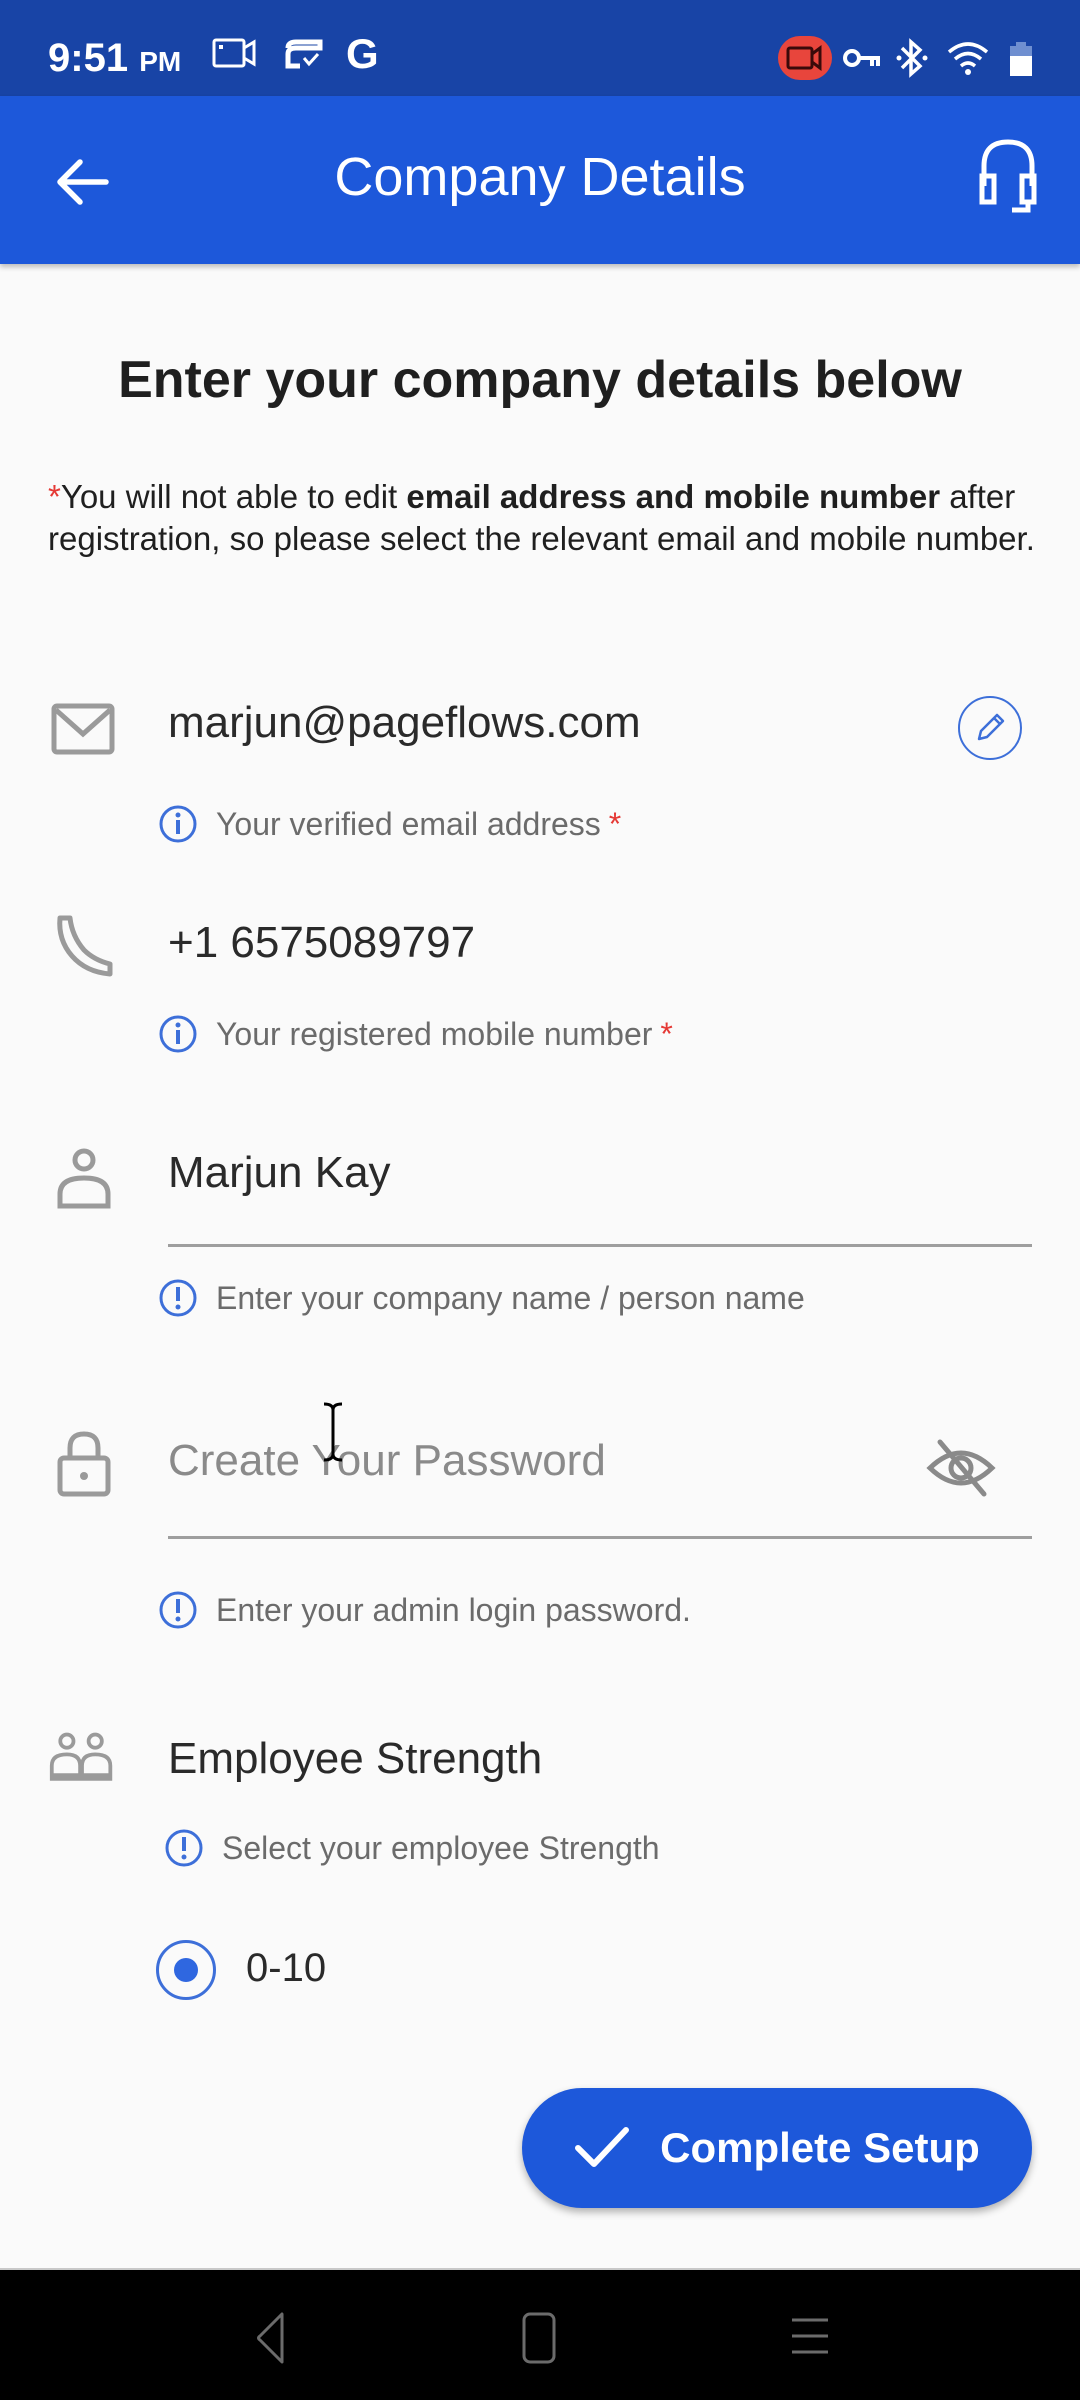 This screenshot has height=2400, width=1080. What do you see at coordinates (362, 53) in the screenshot?
I see `google-icon: G` at bounding box center [362, 53].